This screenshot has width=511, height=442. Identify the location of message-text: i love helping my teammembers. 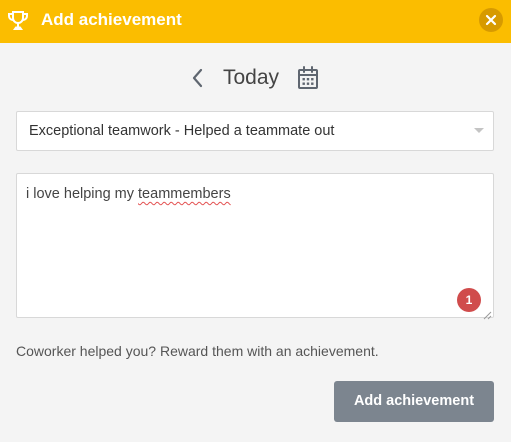
(128, 194).